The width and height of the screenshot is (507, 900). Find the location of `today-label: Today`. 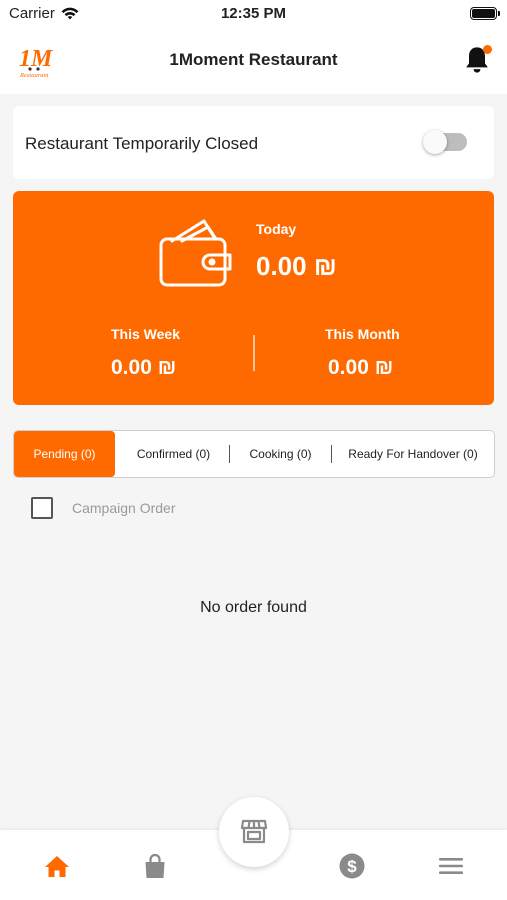

today-label: Today is located at coordinates (276, 229).